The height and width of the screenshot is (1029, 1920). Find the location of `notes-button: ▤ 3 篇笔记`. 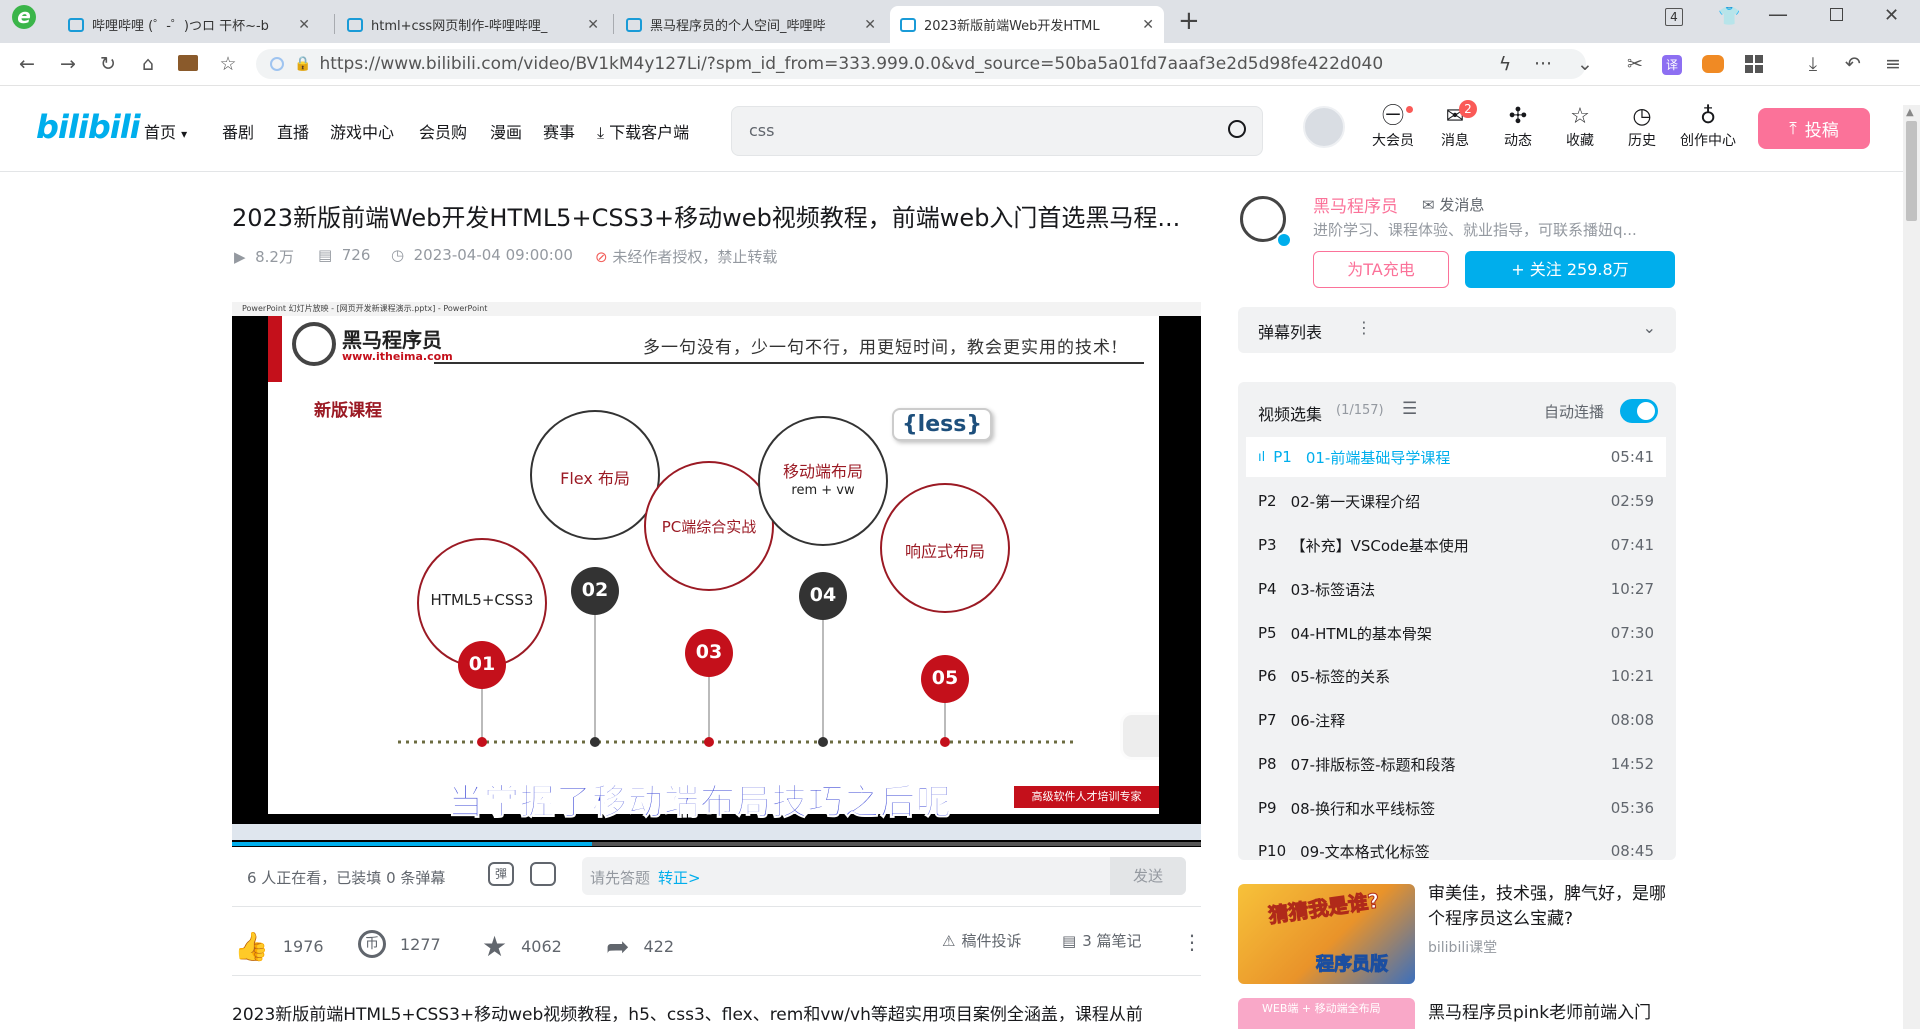

notes-button: ▤ 3 篇笔记 is located at coordinates (1102, 940).